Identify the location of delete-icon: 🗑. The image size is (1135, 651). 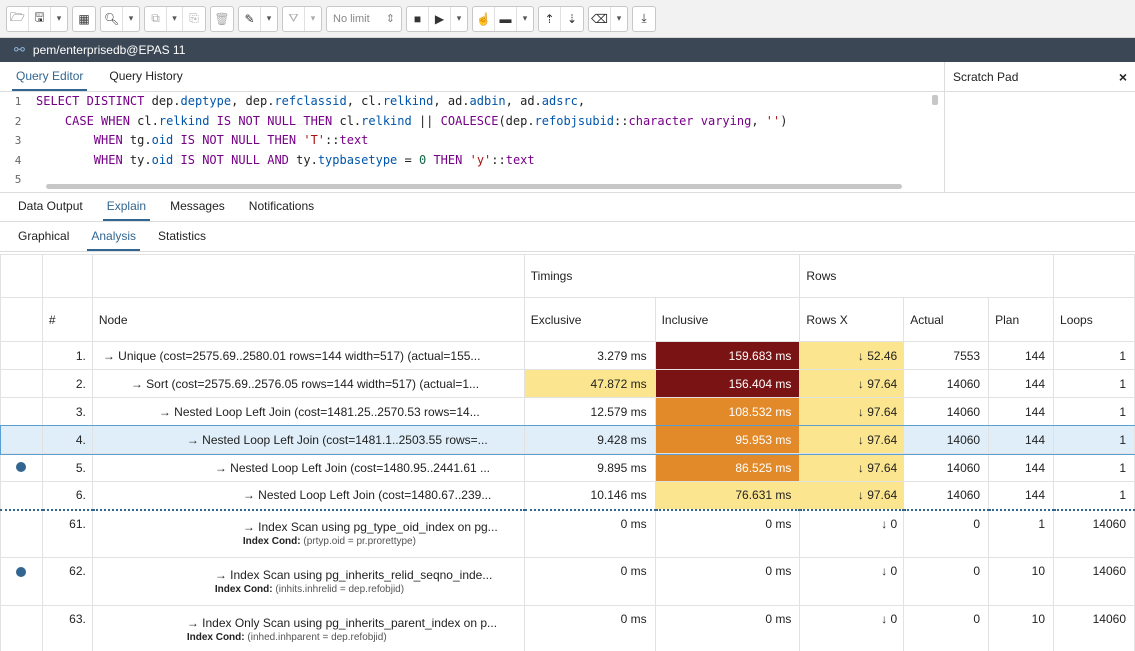
(222, 19).